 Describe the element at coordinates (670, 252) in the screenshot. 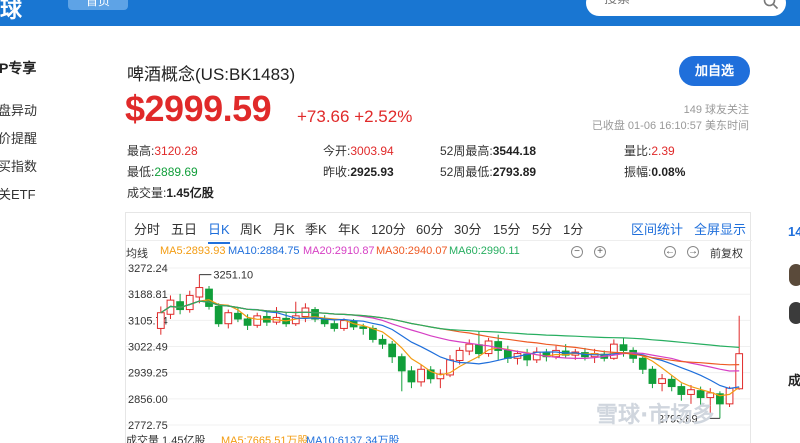

I see `pan-left-icon: ←` at that location.